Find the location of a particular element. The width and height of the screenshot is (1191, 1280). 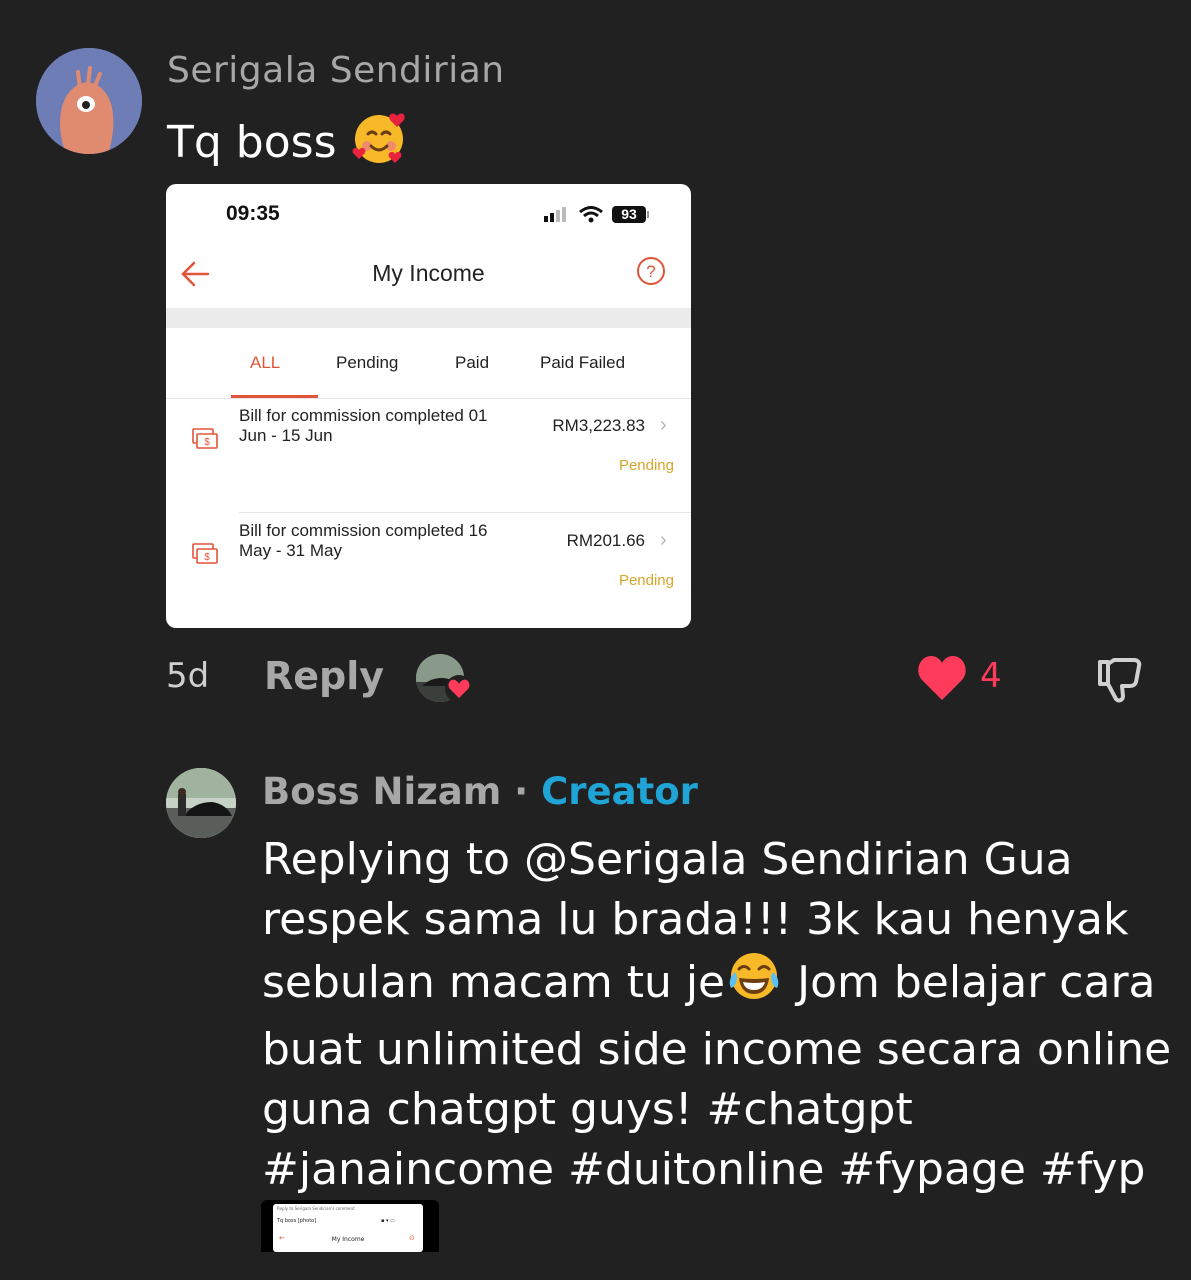

signal-icon is located at coordinates (555, 214).